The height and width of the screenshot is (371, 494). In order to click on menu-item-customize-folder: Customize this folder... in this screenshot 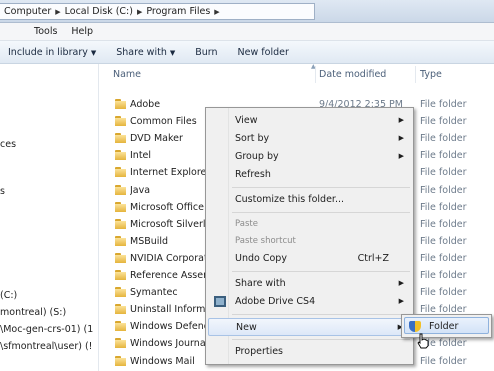, I will do `click(309, 200)`.